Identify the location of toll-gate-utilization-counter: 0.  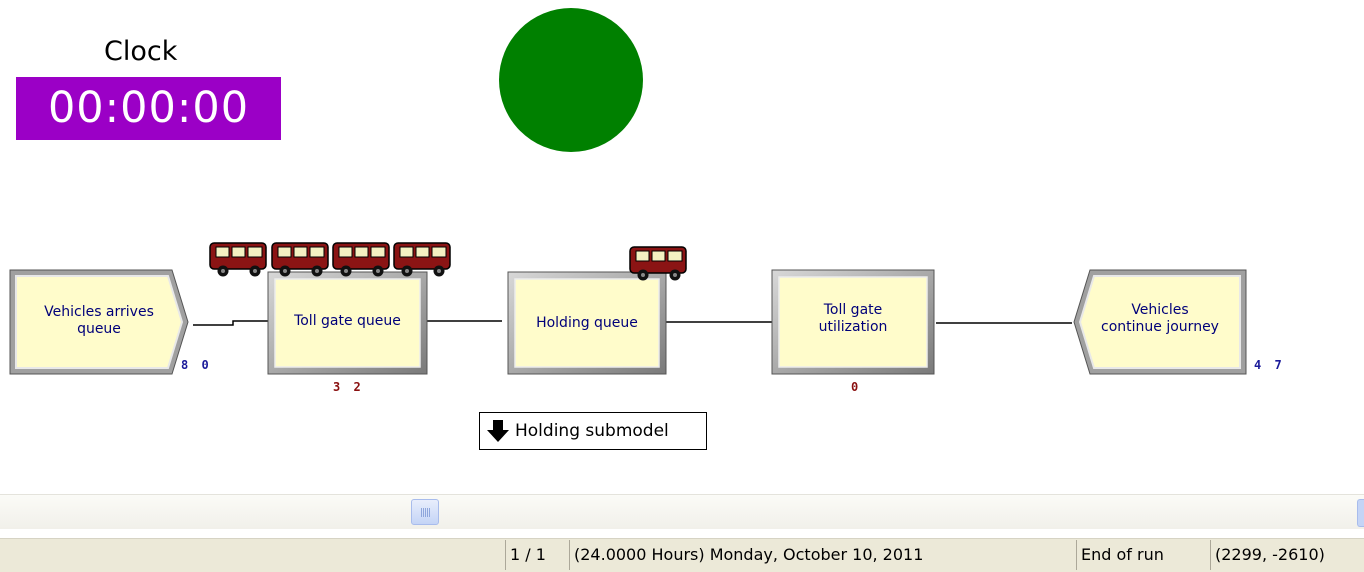
(856, 387).